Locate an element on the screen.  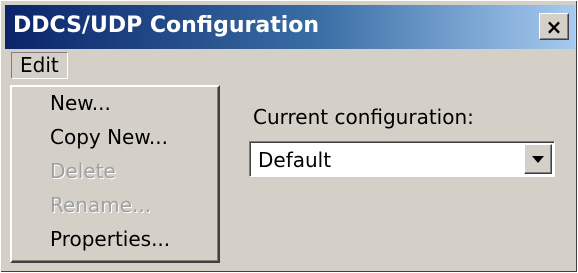
configuration-select-button is located at coordinates (538, 159).